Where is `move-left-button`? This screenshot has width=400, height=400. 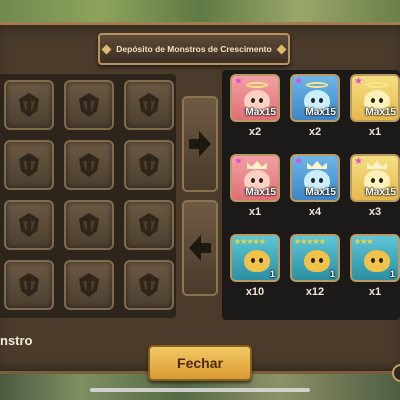
move-left-button is located at coordinates (200, 248).